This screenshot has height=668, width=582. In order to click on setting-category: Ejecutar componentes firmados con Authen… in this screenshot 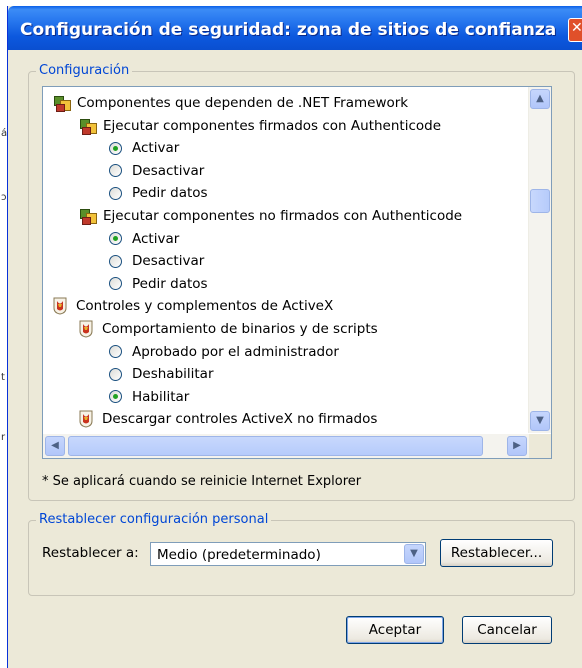, I will do `click(260, 126)`.